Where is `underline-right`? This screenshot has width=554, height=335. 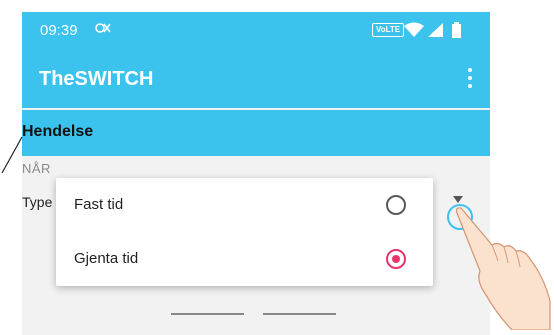 underline-right is located at coordinates (299, 314).